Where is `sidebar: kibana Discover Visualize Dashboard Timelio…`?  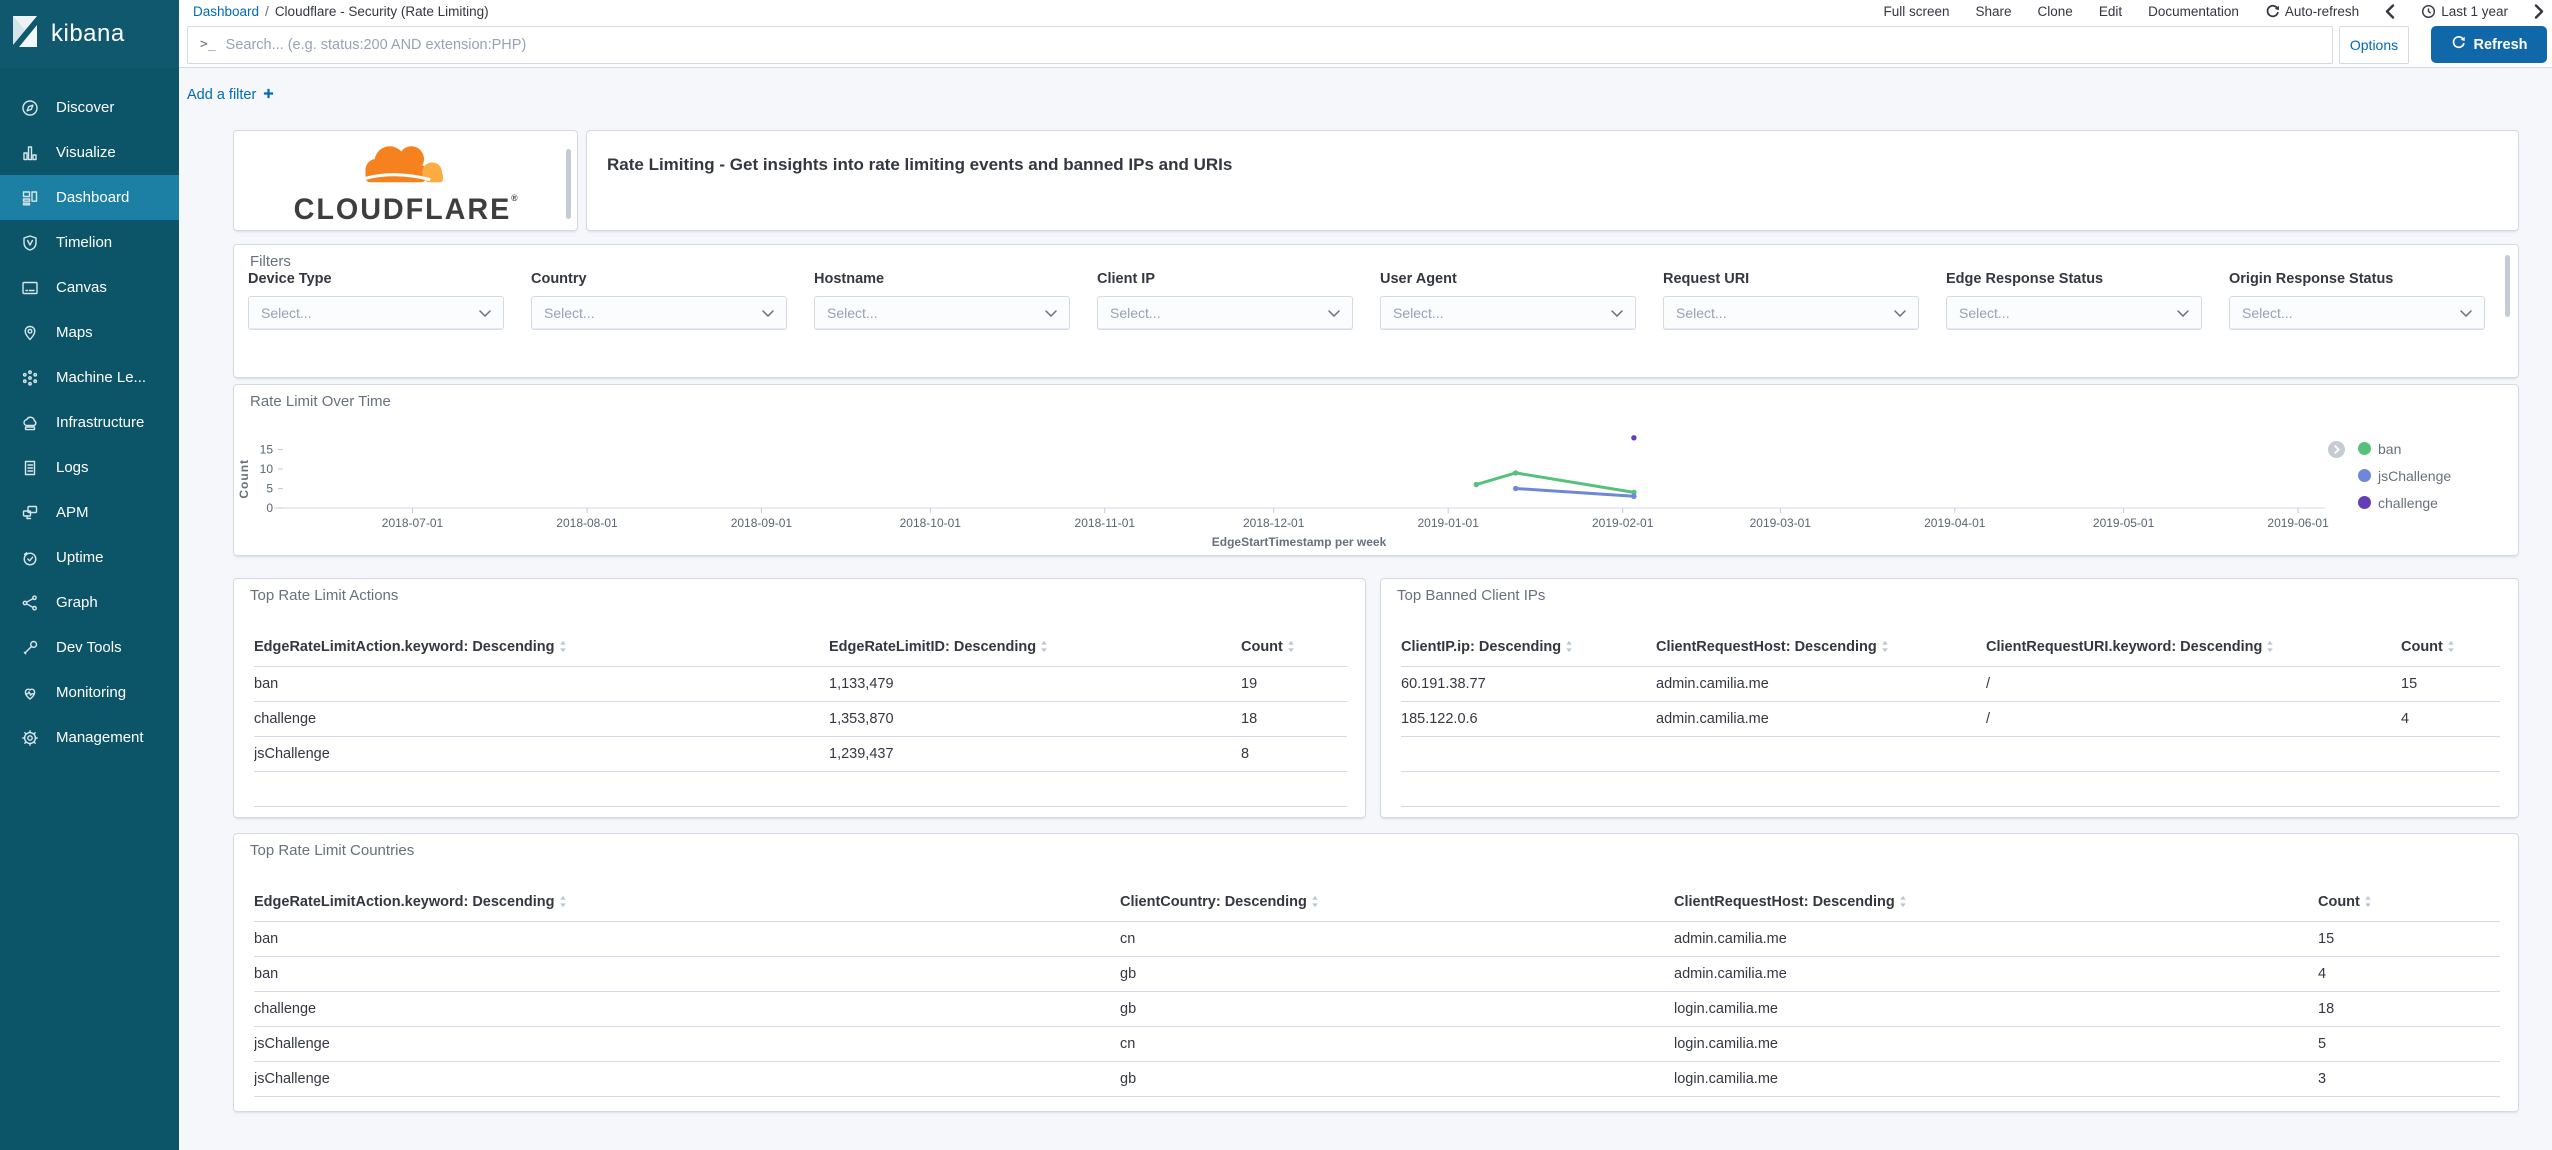 sidebar: kibana Discover Visualize Dashboard Timelio… is located at coordinates (89, 575).